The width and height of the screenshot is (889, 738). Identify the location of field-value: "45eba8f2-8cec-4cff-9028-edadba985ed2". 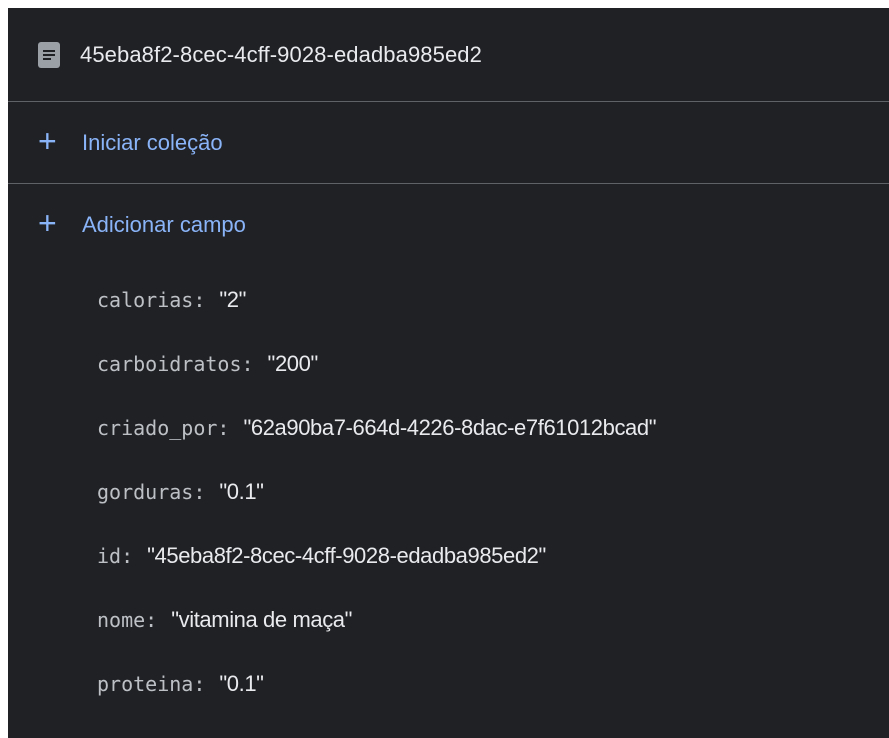
(346, 555).